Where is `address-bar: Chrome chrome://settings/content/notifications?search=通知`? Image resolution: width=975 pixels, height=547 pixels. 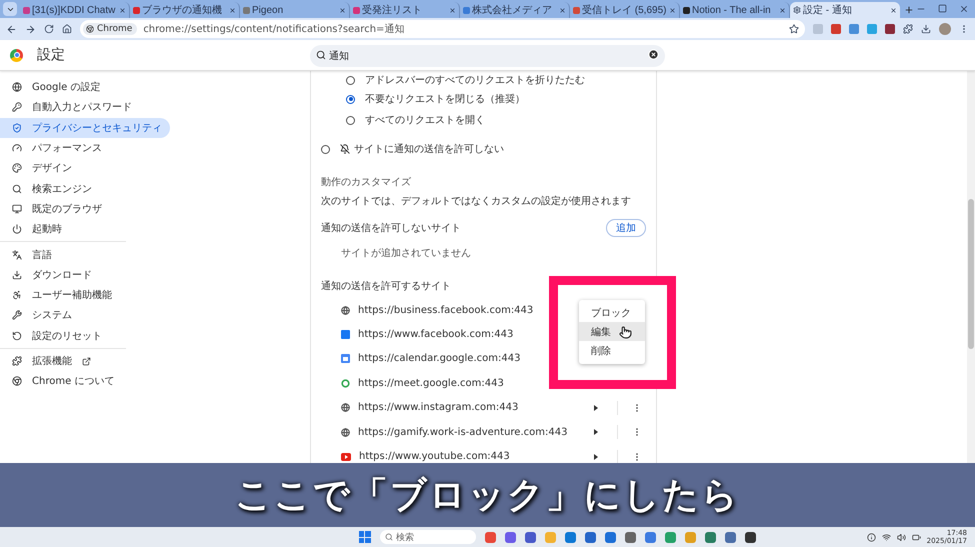
address-bar: Chrome chrome://settings/content/notifications?search=通知 is located at coordinates (442, 29).